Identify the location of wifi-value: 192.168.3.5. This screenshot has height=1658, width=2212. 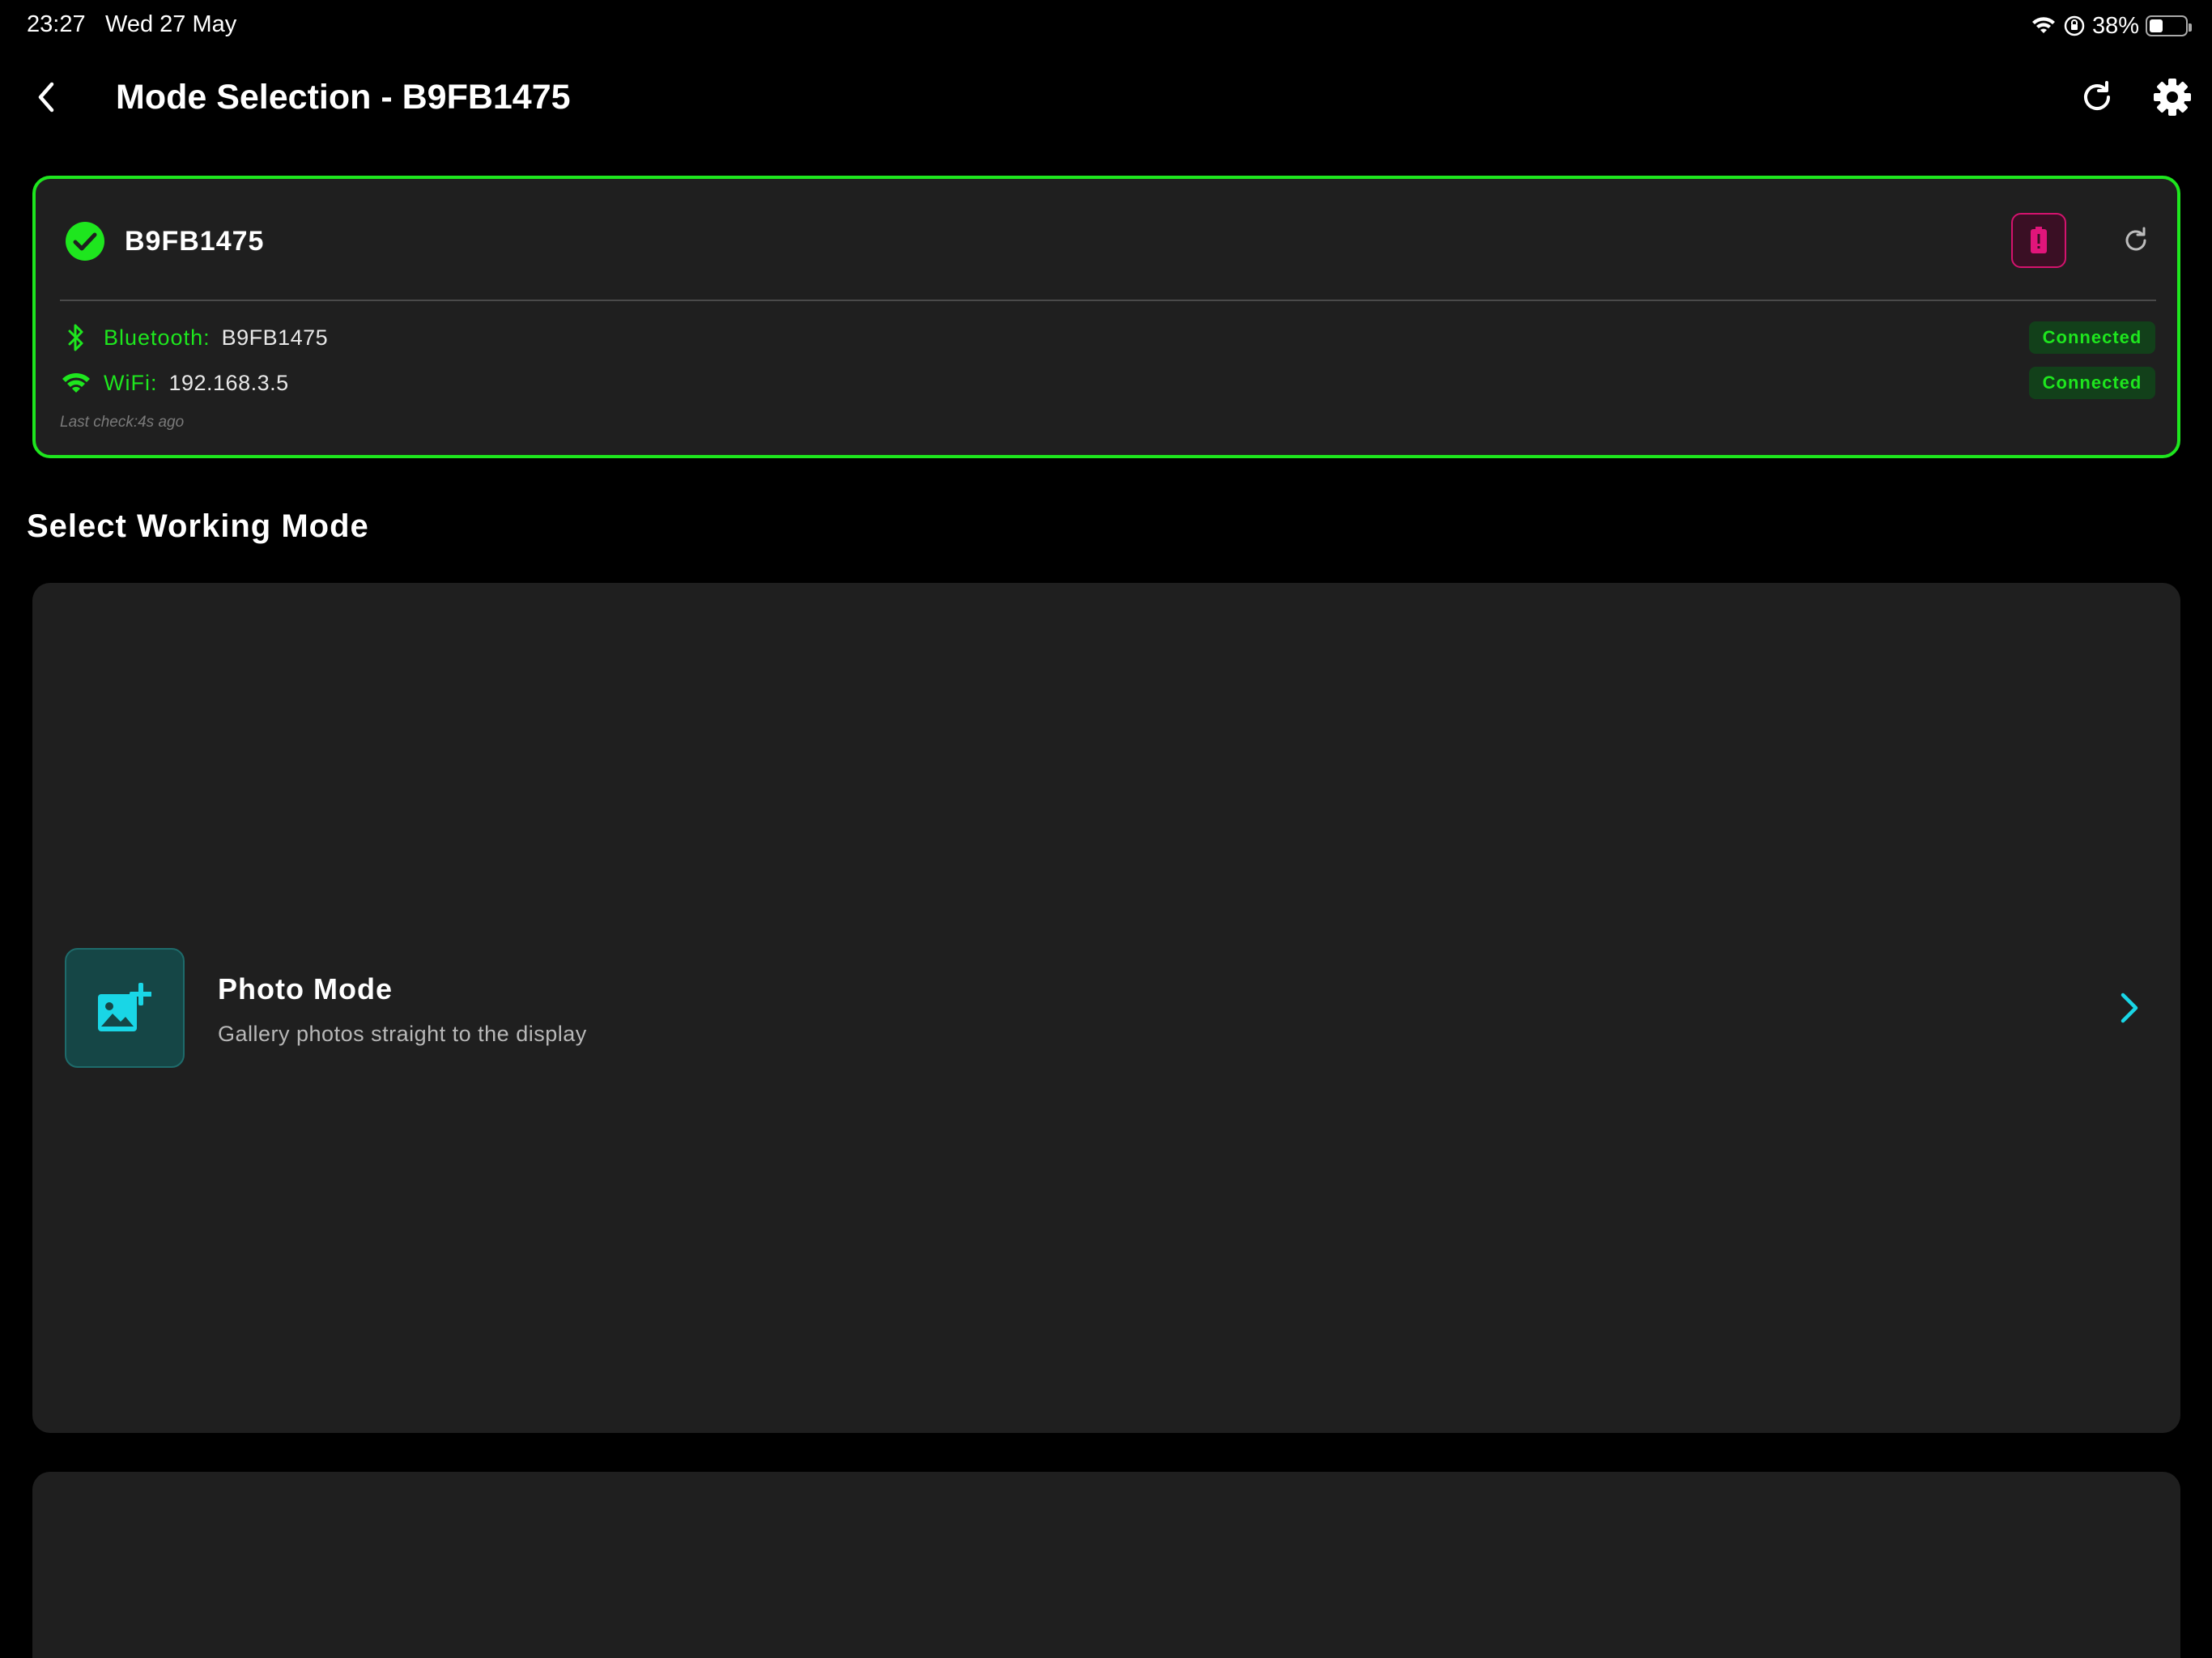
(229, 382).